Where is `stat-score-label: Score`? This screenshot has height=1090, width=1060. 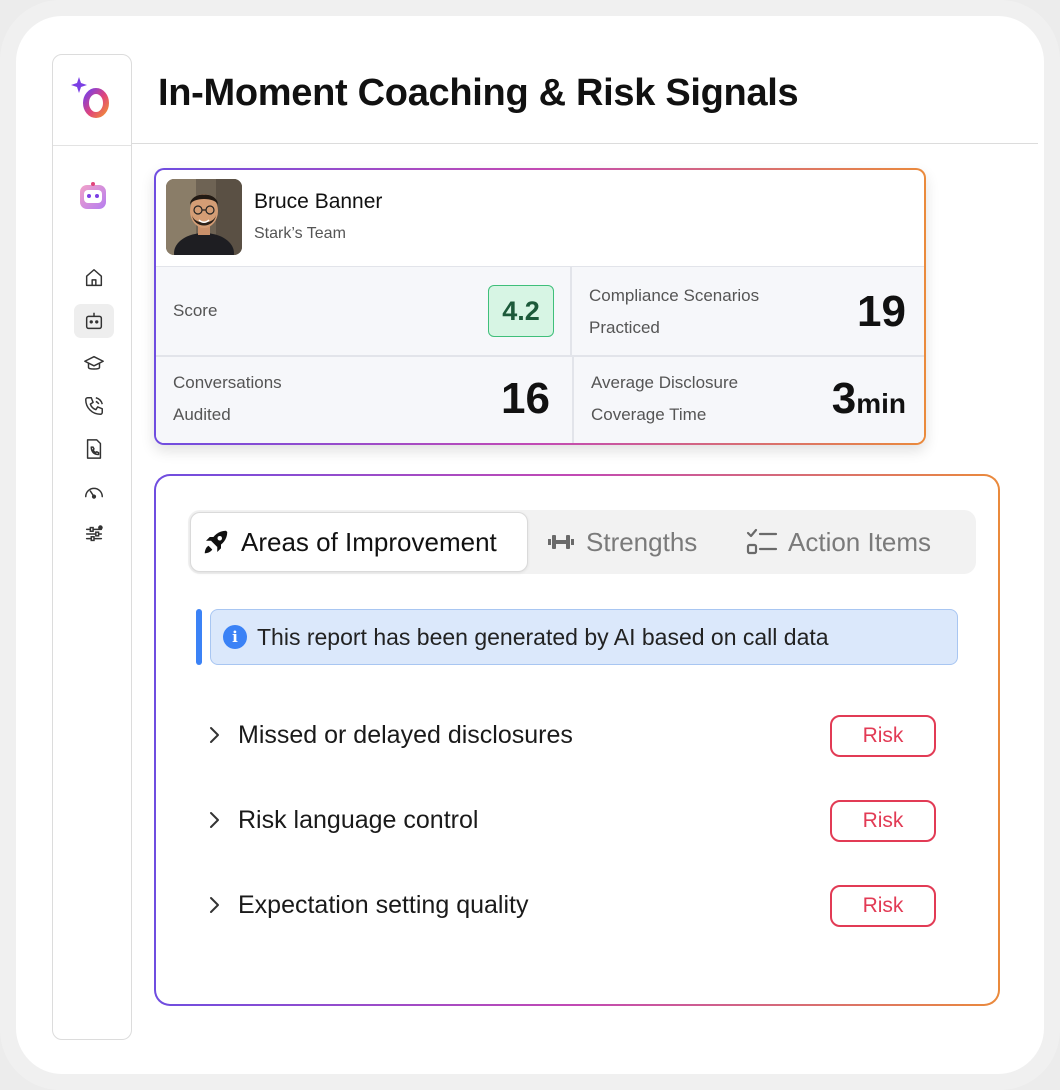 stat-score-label: Score is located at coordinates (195, 310).